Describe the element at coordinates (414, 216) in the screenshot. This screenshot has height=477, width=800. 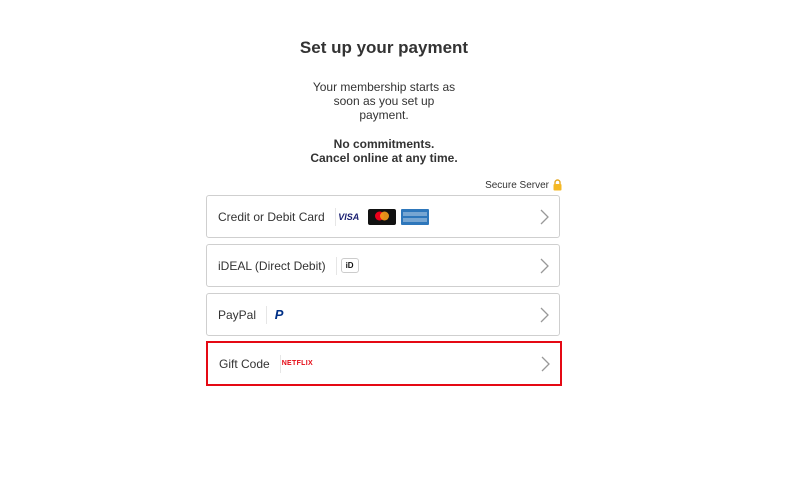
I see `amex-logo` at that location.